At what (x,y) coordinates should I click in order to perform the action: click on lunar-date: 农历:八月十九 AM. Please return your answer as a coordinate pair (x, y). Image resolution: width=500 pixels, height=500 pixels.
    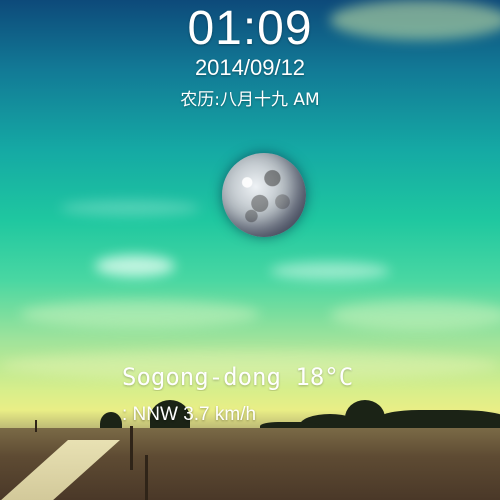
    Looking at the image, I should click on (250, 100).